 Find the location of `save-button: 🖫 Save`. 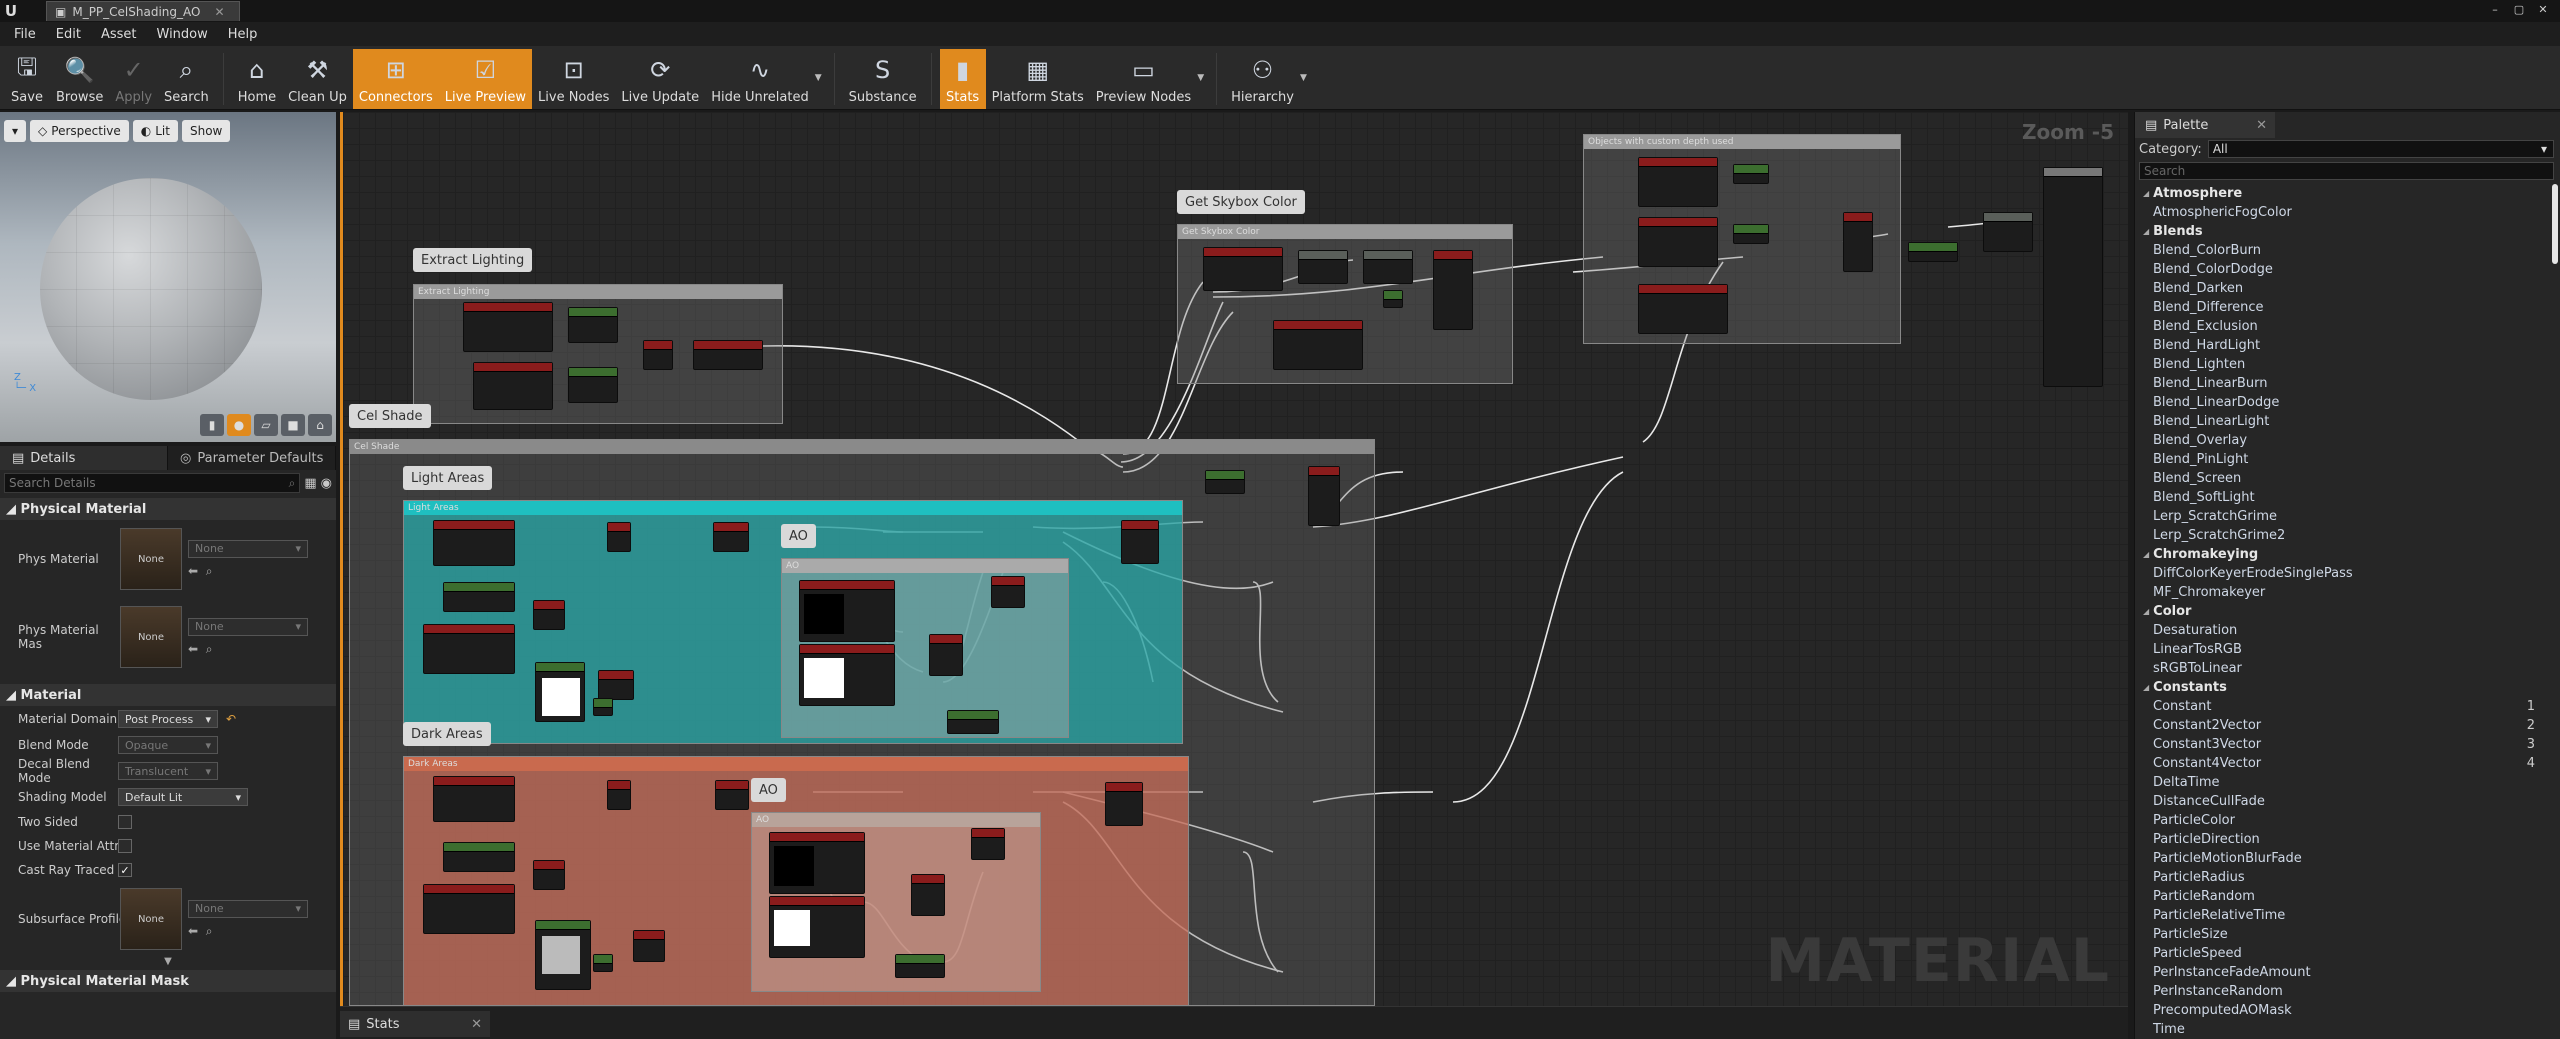

save-button: 🖫 Save is located at coordinates (27, 79).